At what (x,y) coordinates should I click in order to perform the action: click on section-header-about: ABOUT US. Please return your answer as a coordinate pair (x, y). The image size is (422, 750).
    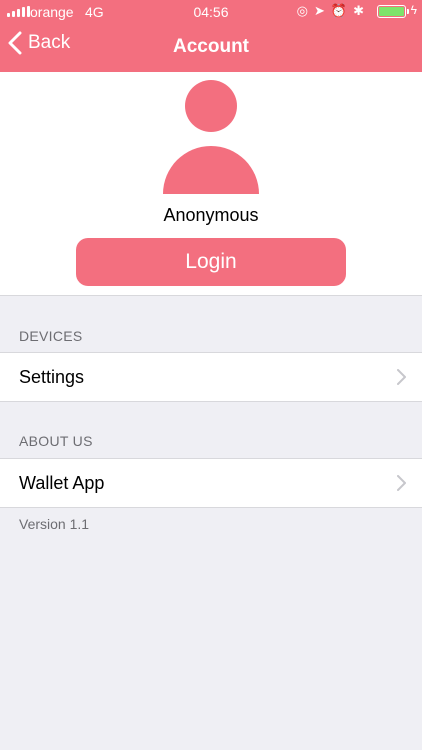
    Looking at the image, I should click on (56, 441).